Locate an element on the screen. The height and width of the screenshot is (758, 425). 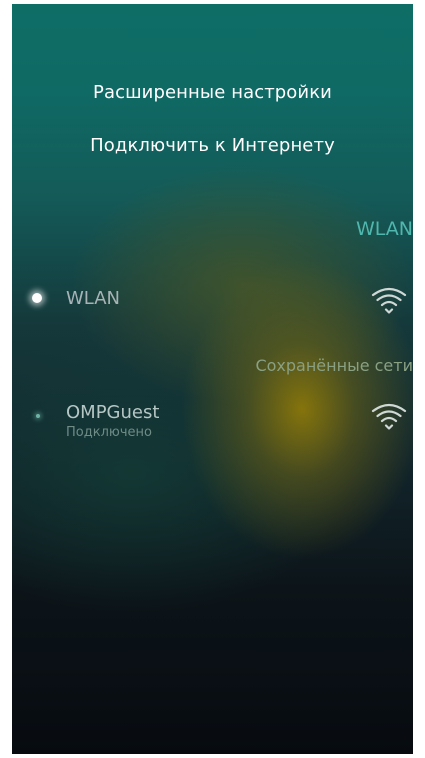
saved-network-row: OMPGuest Подключено is located at coordinates (212, 424).